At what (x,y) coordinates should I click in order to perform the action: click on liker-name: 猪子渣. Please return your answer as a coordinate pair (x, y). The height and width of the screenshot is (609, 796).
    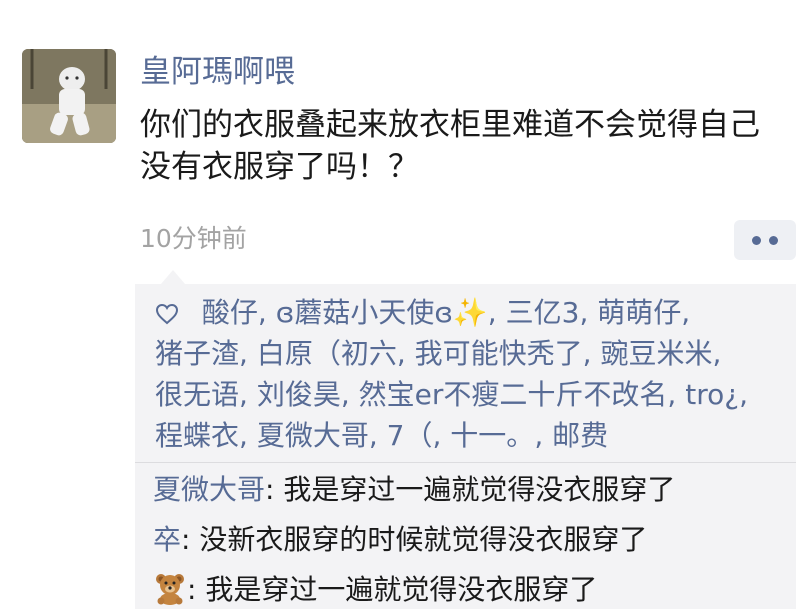
    Looking at the image, I should click on (197, 353).